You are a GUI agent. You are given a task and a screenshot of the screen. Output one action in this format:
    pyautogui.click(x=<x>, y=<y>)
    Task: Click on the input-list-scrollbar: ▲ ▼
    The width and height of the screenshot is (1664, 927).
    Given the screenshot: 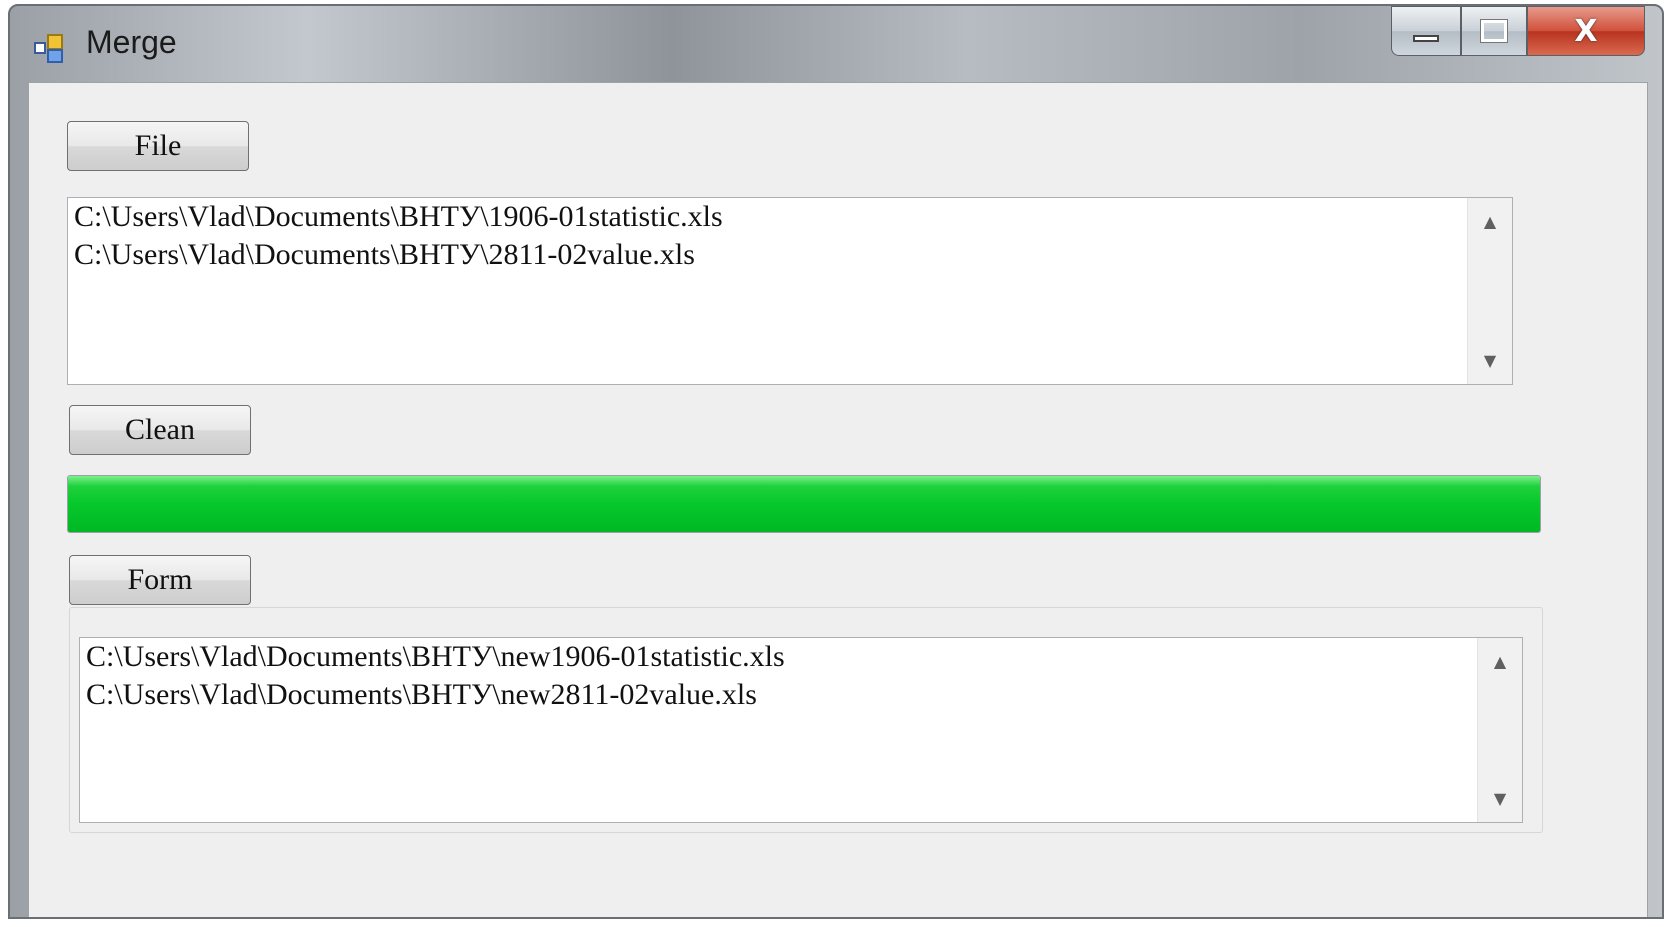 What is the action you would take?
    pyautogui.click(x=1489, y=291)
    